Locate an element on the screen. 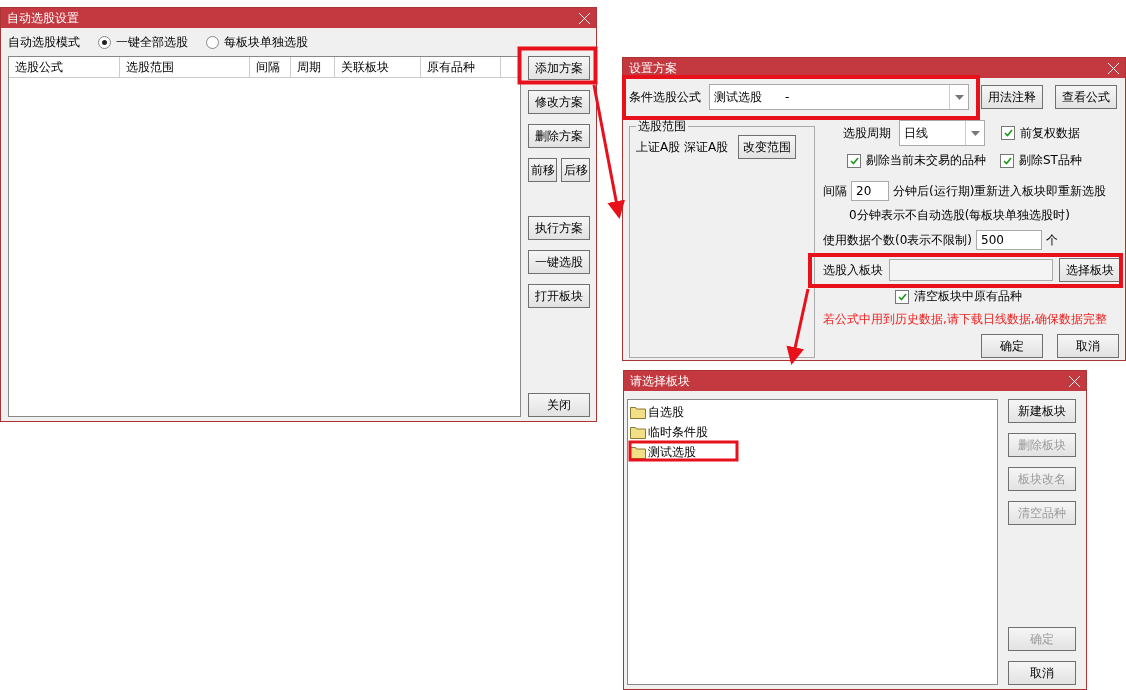  tree-item: 自选股 is located at coordinates (666, 412).